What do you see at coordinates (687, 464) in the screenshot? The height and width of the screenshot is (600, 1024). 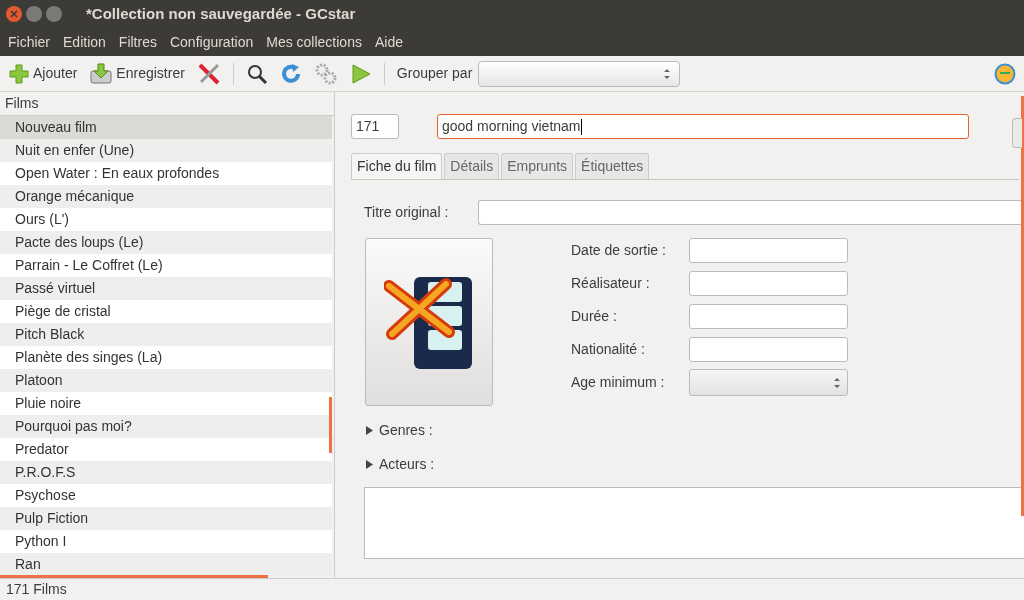 I see `expander: Acteurs :` at bounding box center [687, 464].